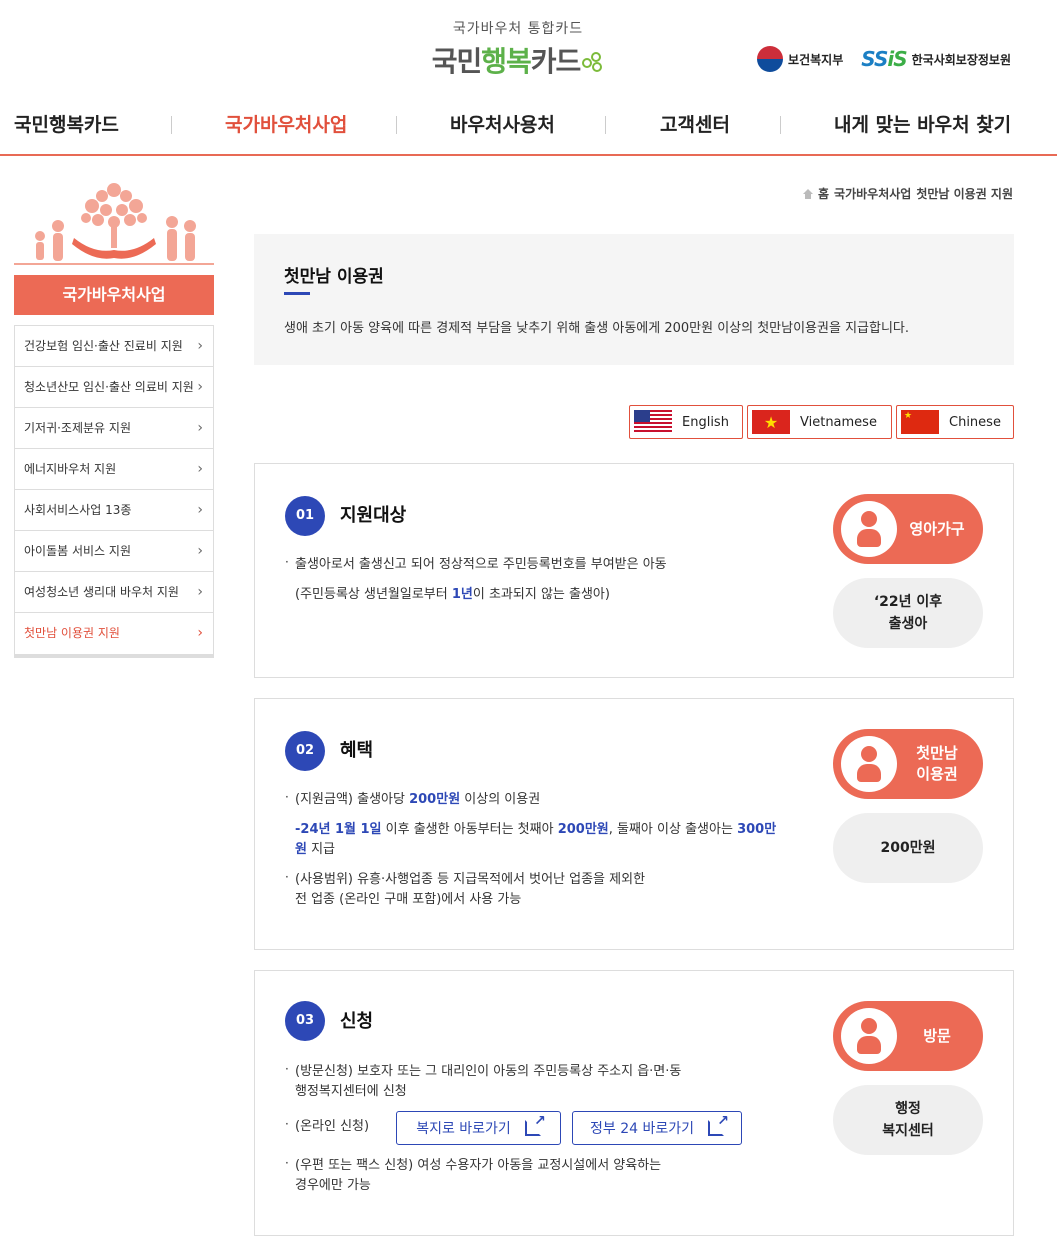 The width and height of the screenshot is (1057, 1241). I want to click on eligibility-text: 출생아로서 출생신고 되어 정상적으로 주민등록번호를 부여받은 아동, so click(481, 564).